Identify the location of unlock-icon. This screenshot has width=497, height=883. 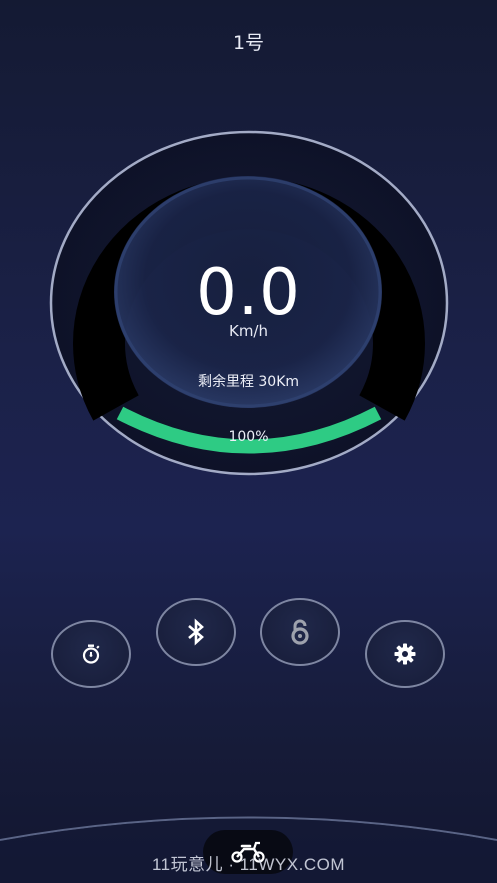
(300, 632).